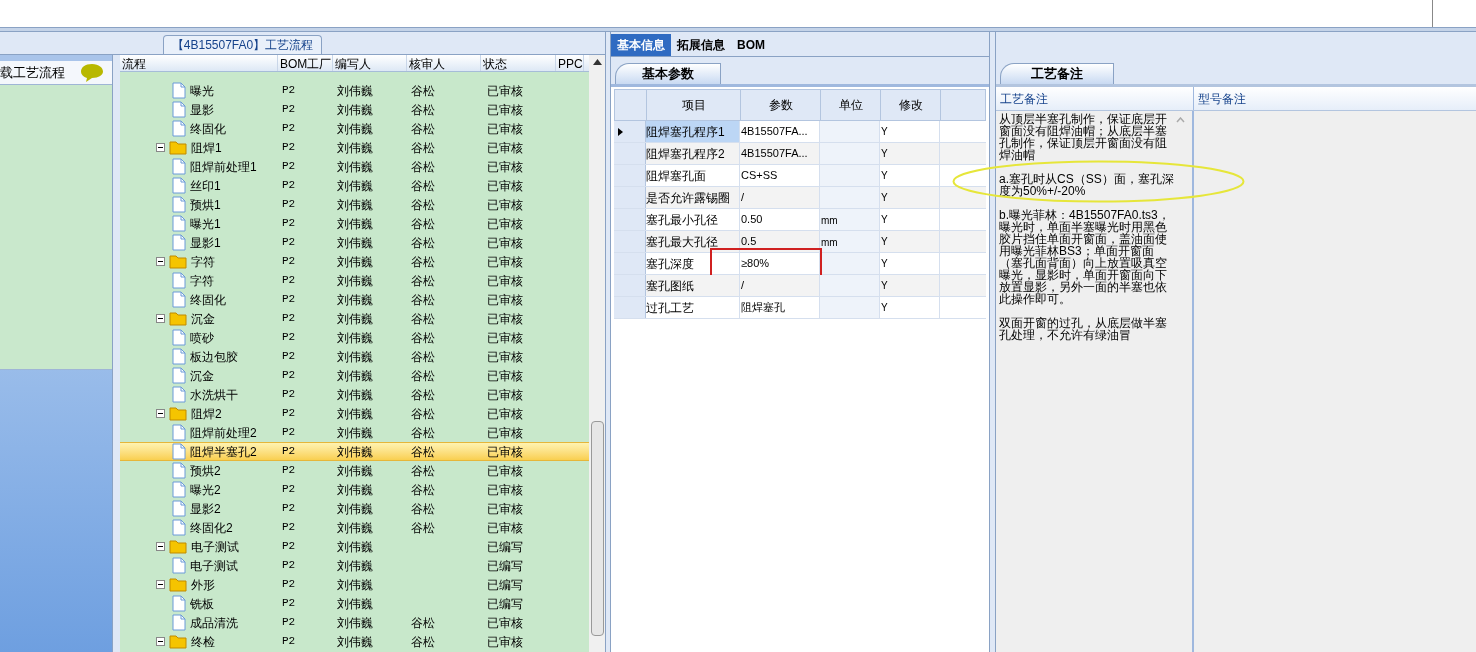 The width and height of the screenshot is (1476, 652). What do you see at coordinates (800, 286) in the screenshot?
I see `table-row: 塞孔图纸 / Y` at bounding box center [800, 286].